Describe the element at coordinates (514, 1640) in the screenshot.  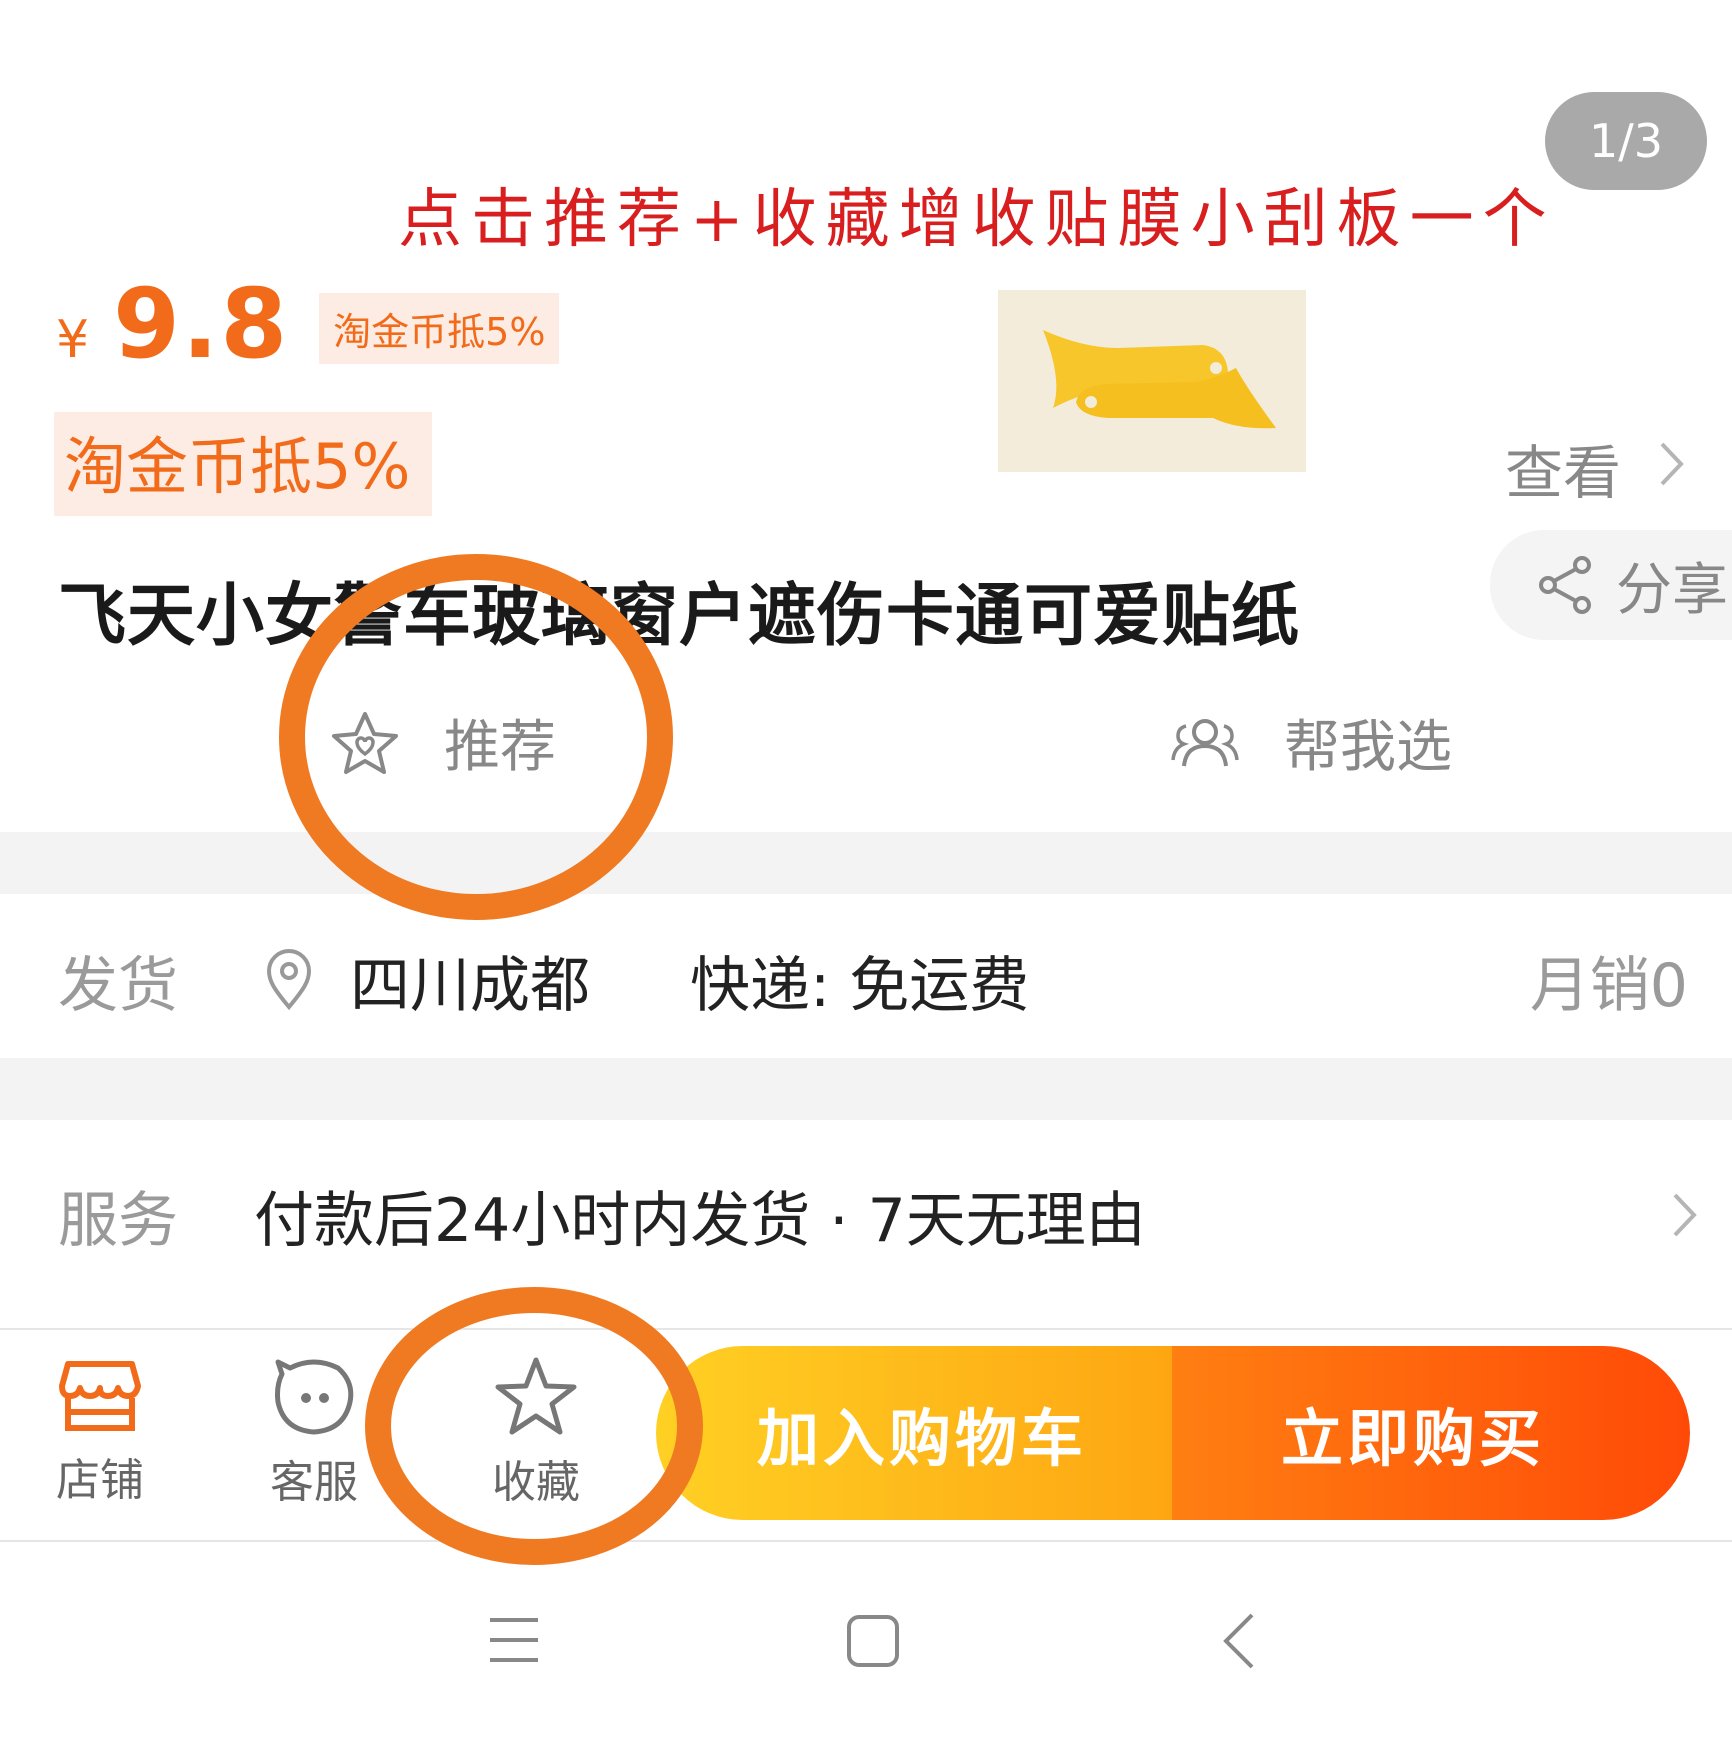
I see `menu-icon` at that location.